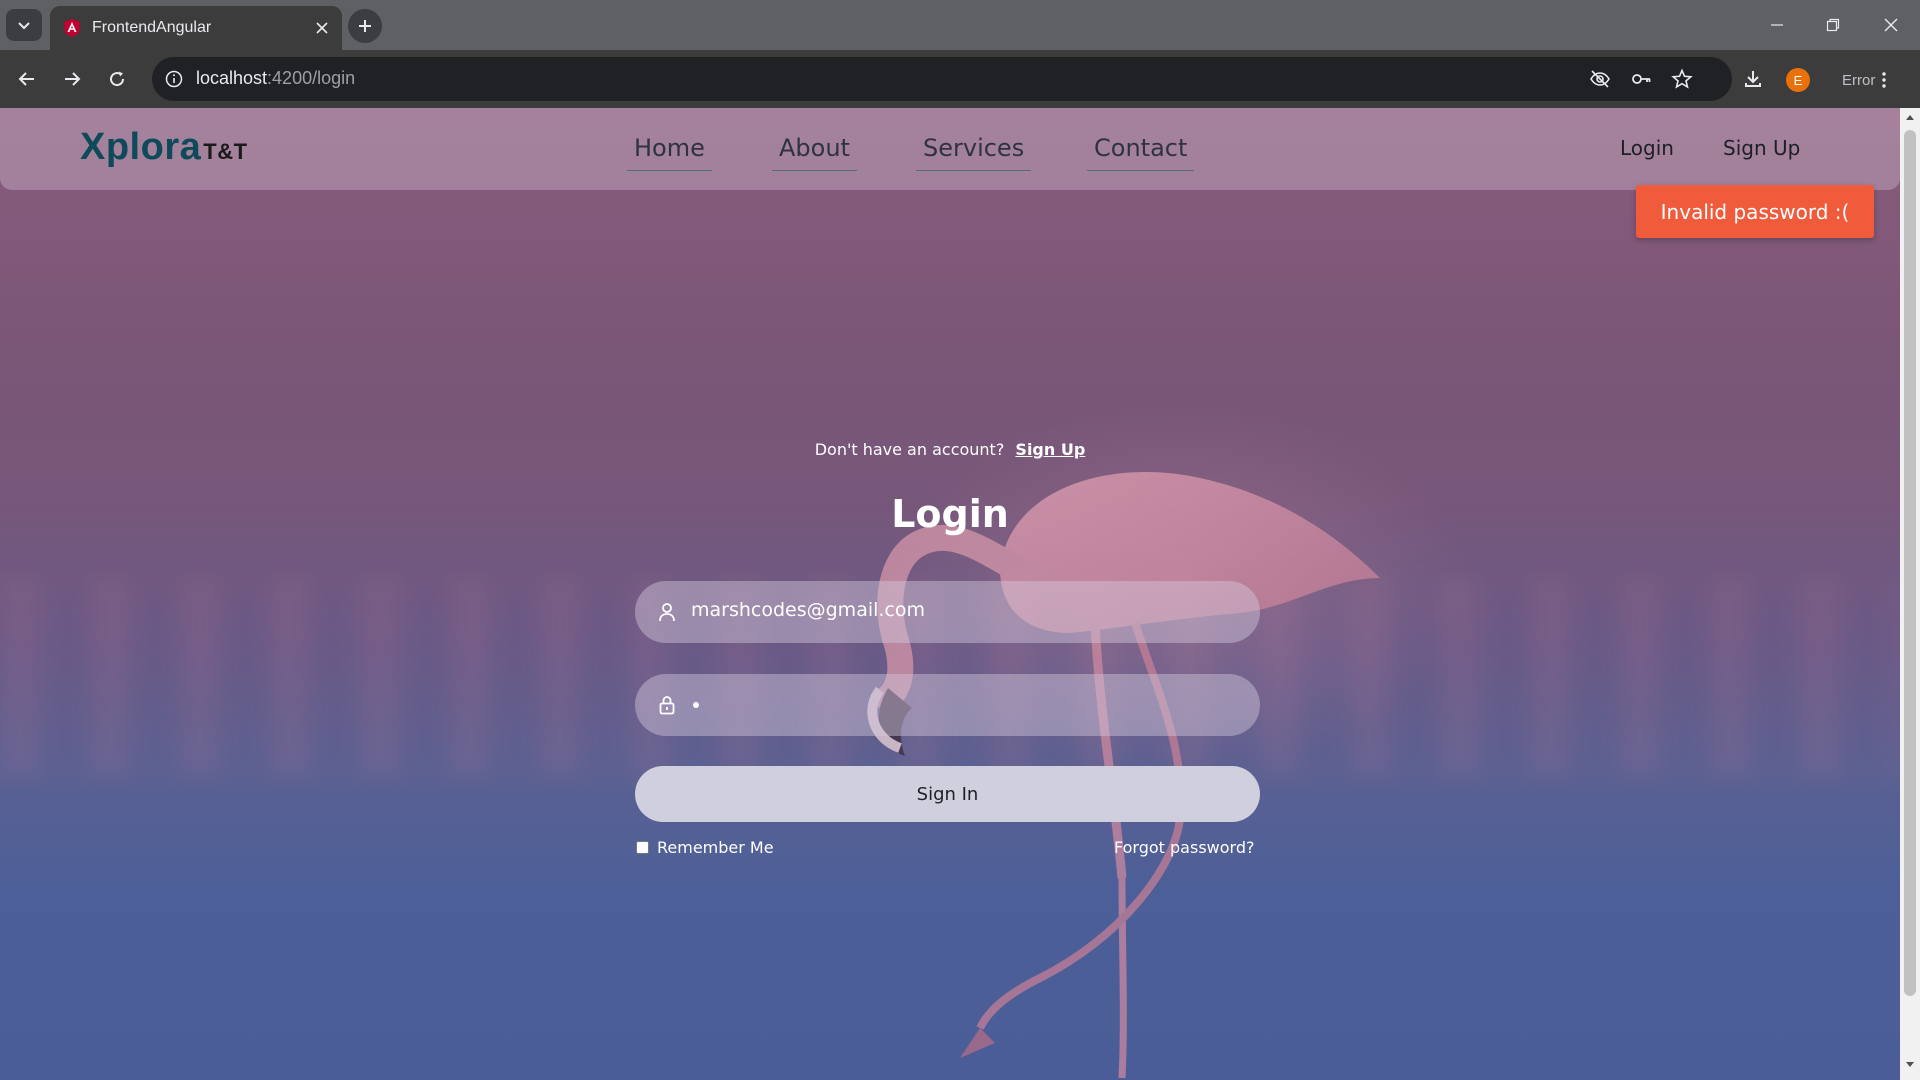  What do you see at coordinates (667, 612) in the screenshot?
I see `user-icon` at bounding box center [667, 612].